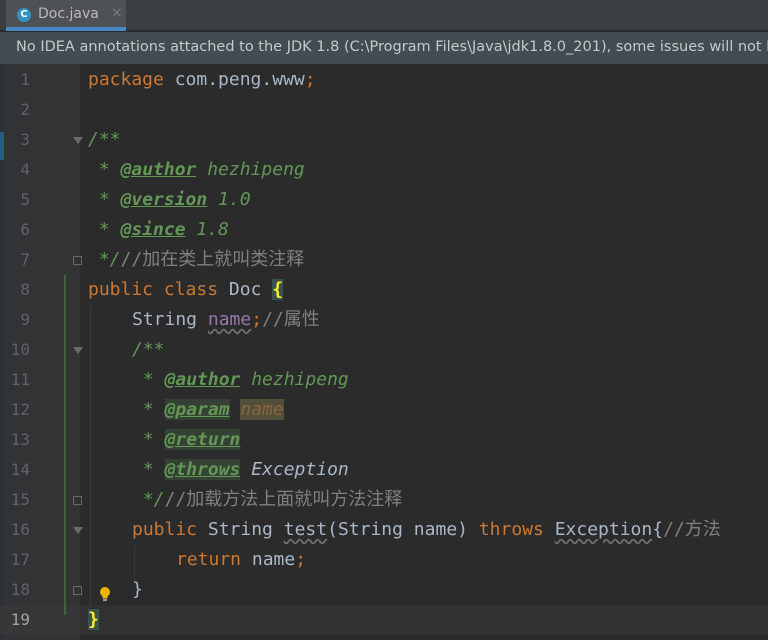 The width and height of the screenshot is (768, 640). I want to click on code-line-7: *///加在类上就叫类注释, so click(196, 260).